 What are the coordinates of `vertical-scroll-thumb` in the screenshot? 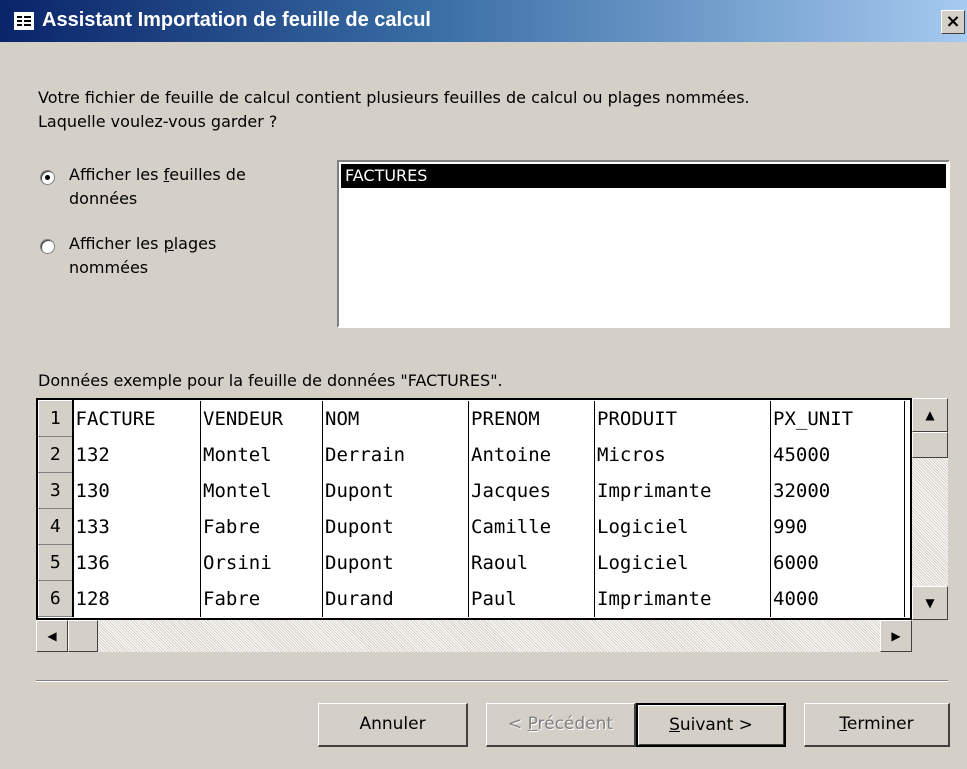 It's located at (930, 445).